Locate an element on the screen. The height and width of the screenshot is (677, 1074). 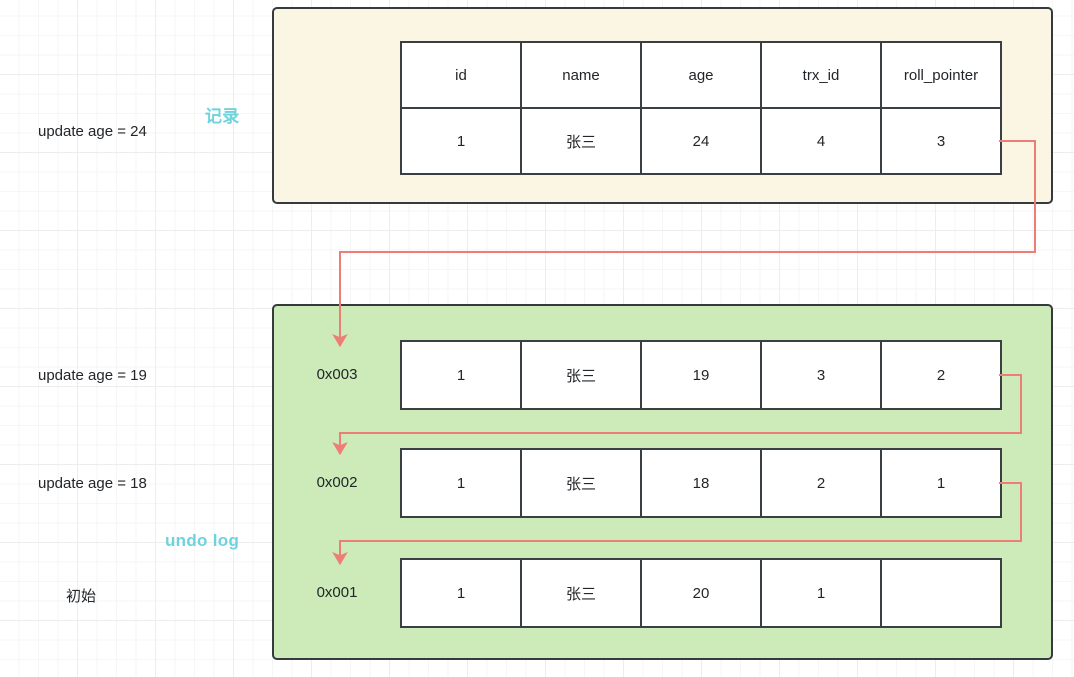
record-header-name: name is located at coordinates (581, 75).